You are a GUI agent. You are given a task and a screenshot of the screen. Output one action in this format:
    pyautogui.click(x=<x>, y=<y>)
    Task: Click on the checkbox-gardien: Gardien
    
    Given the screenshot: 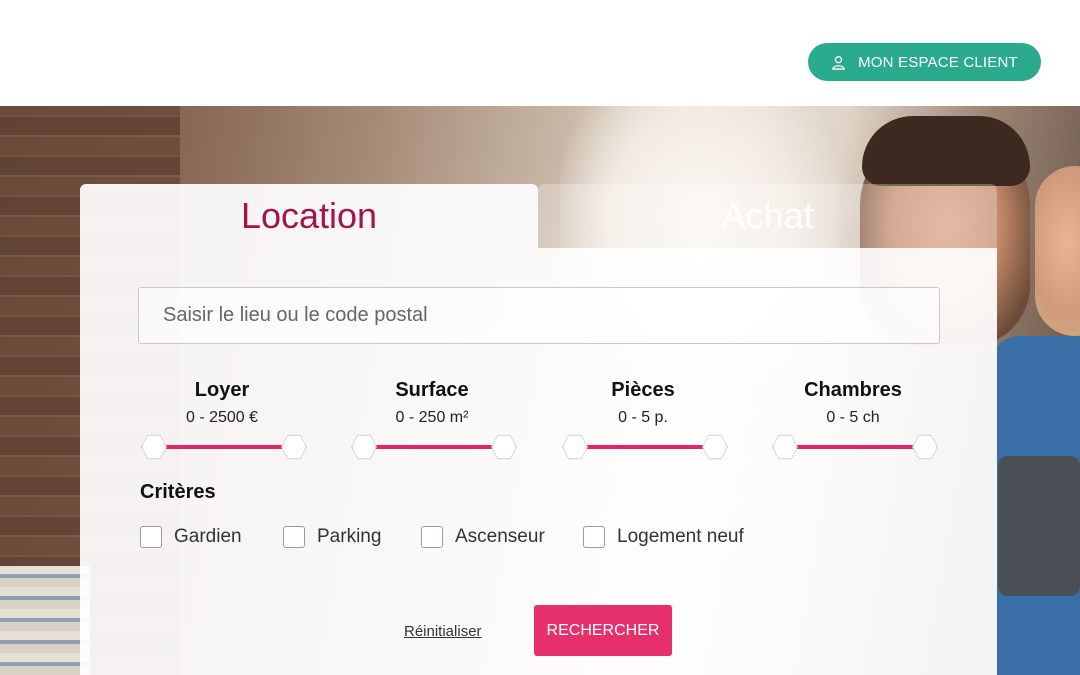 What is the action you would take?
    pyautogui.click(x=191, y=537)
    